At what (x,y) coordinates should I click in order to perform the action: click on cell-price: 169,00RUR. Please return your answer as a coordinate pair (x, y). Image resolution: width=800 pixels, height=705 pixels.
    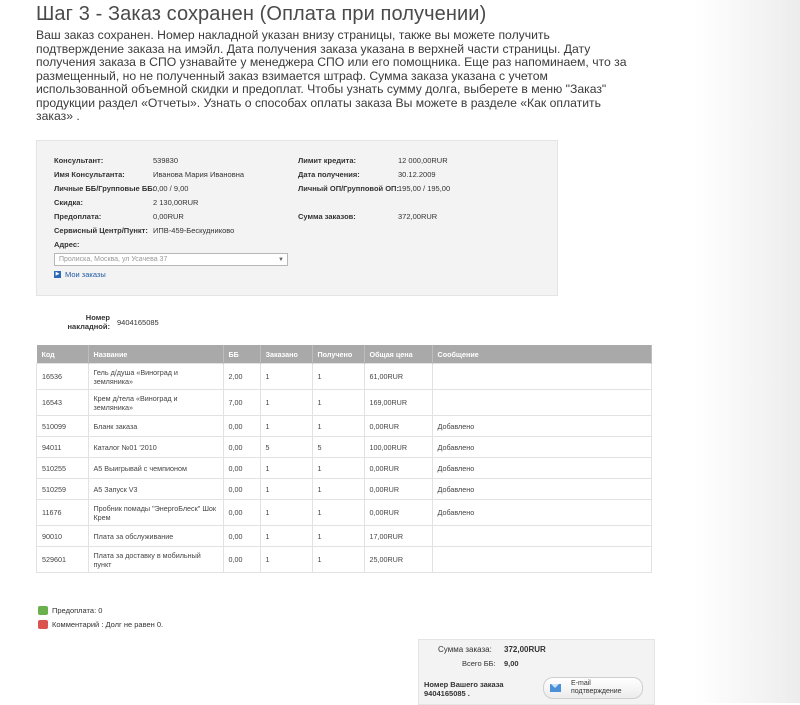
    Looking at the image, I should click on (398, 402).